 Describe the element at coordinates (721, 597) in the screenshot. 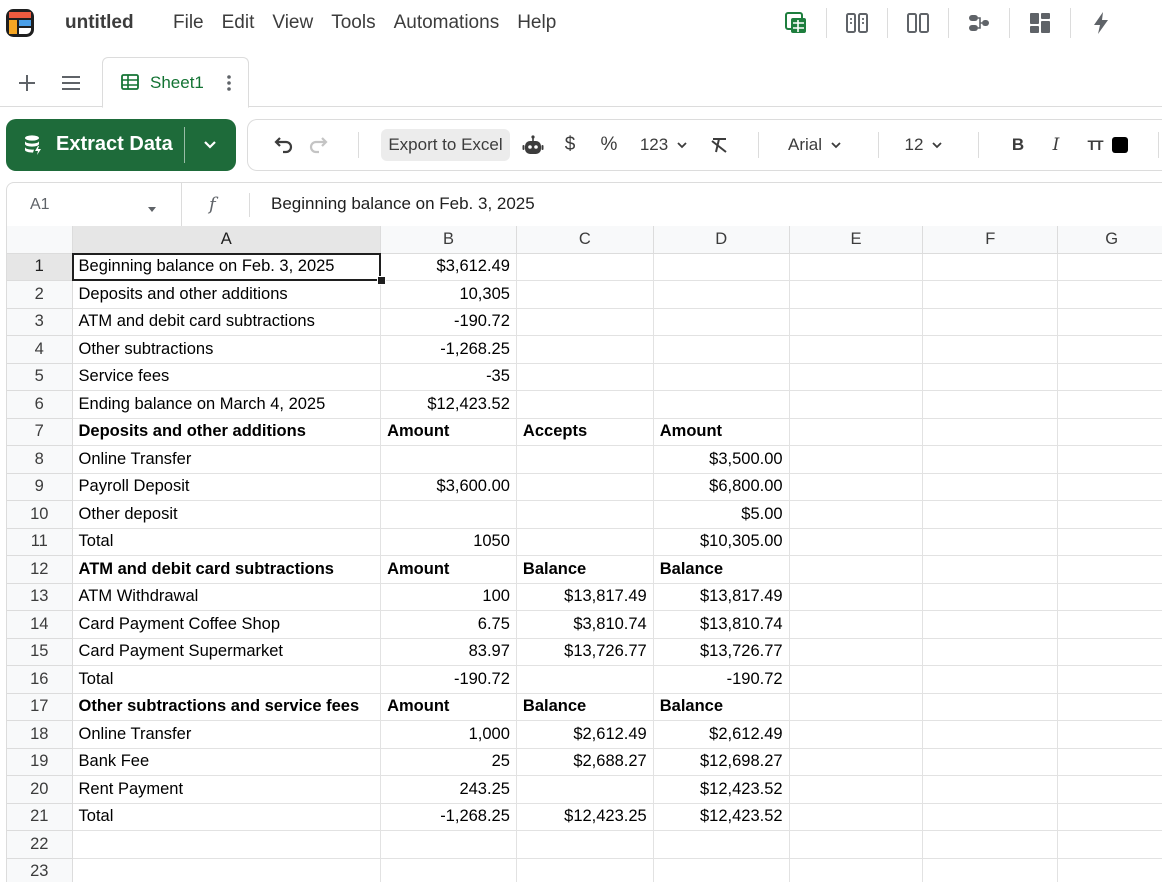

I see `cell-d13: $13,817.49` at that location.